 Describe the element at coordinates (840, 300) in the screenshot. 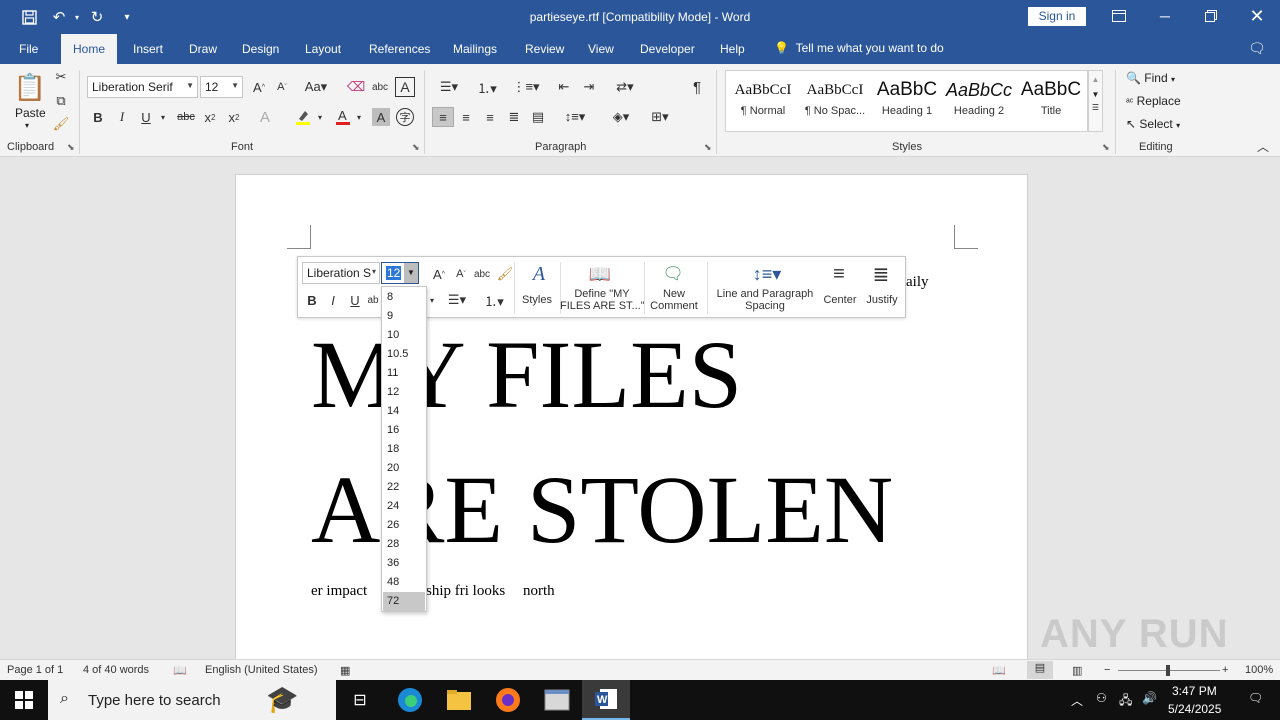

I see `center-label: Center` at that location.